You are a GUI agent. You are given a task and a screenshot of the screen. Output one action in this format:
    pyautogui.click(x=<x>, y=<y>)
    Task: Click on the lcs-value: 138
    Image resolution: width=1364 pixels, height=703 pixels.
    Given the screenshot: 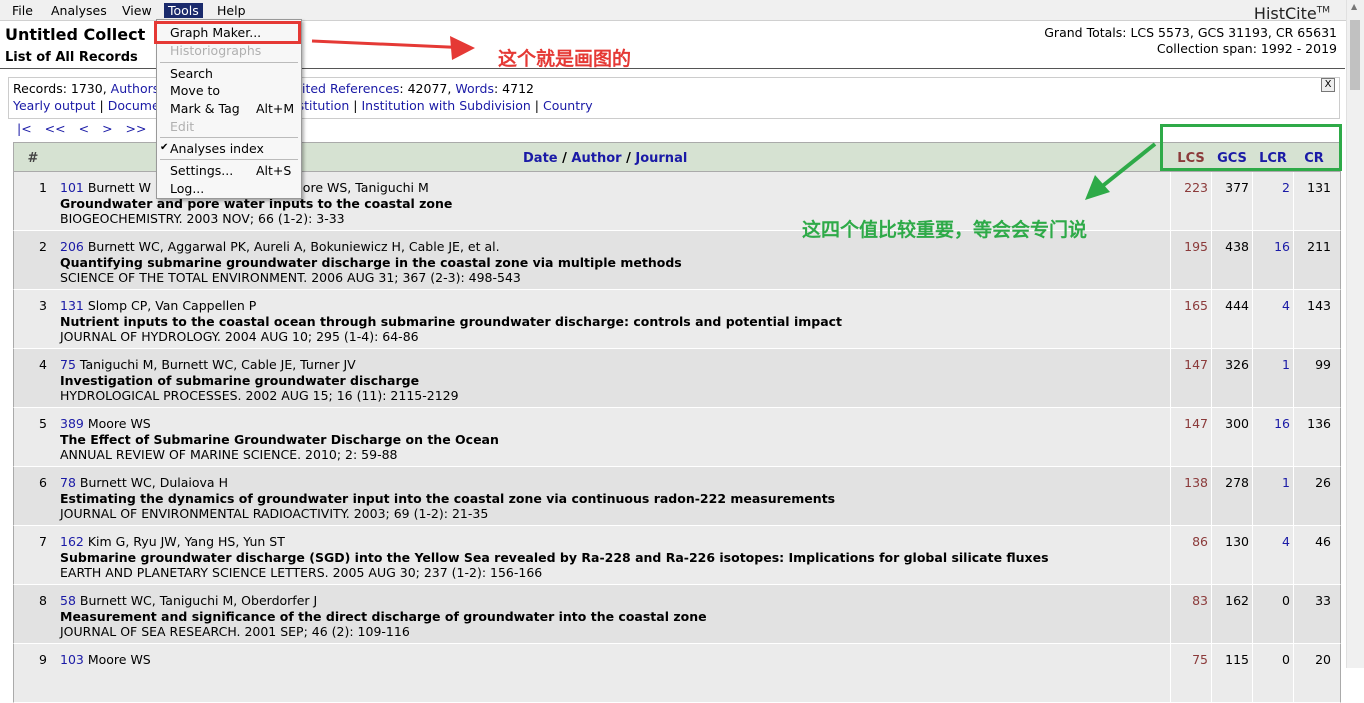 What is the action you would take?
    pyautogui.click(x=1196, y=482)
    